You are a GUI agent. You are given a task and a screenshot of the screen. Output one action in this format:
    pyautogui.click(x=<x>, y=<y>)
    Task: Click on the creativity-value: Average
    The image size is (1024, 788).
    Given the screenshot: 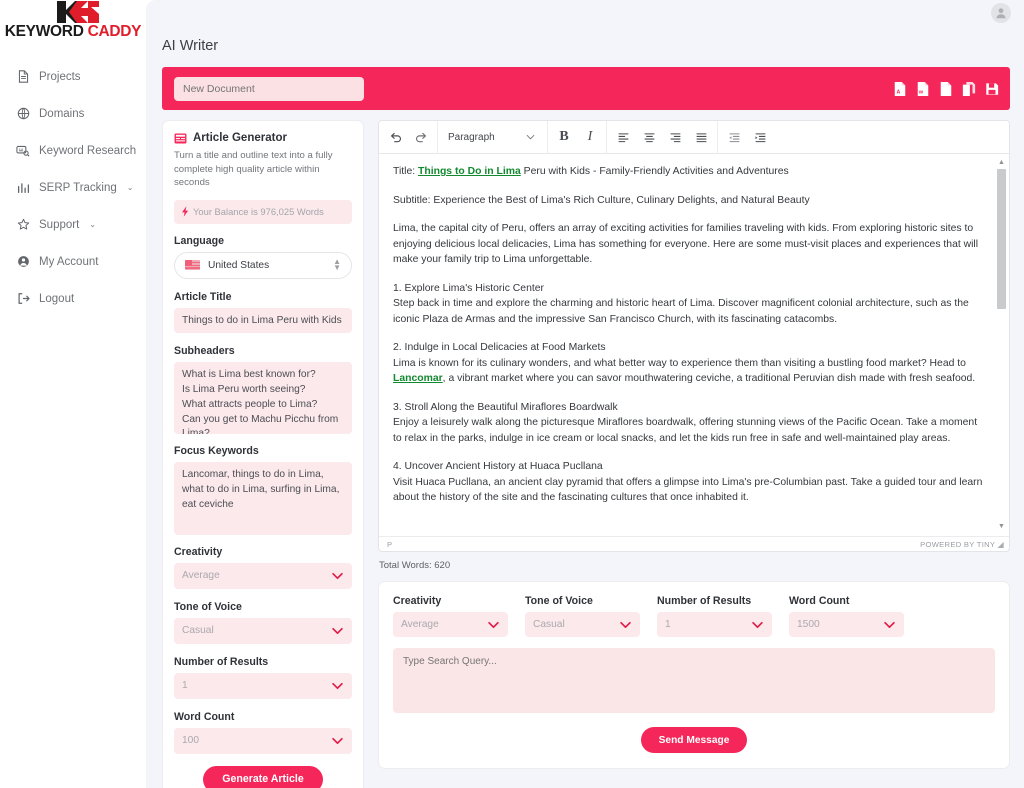 What is the action you would take?
    pyautogui.click(x=201, y=576)
    